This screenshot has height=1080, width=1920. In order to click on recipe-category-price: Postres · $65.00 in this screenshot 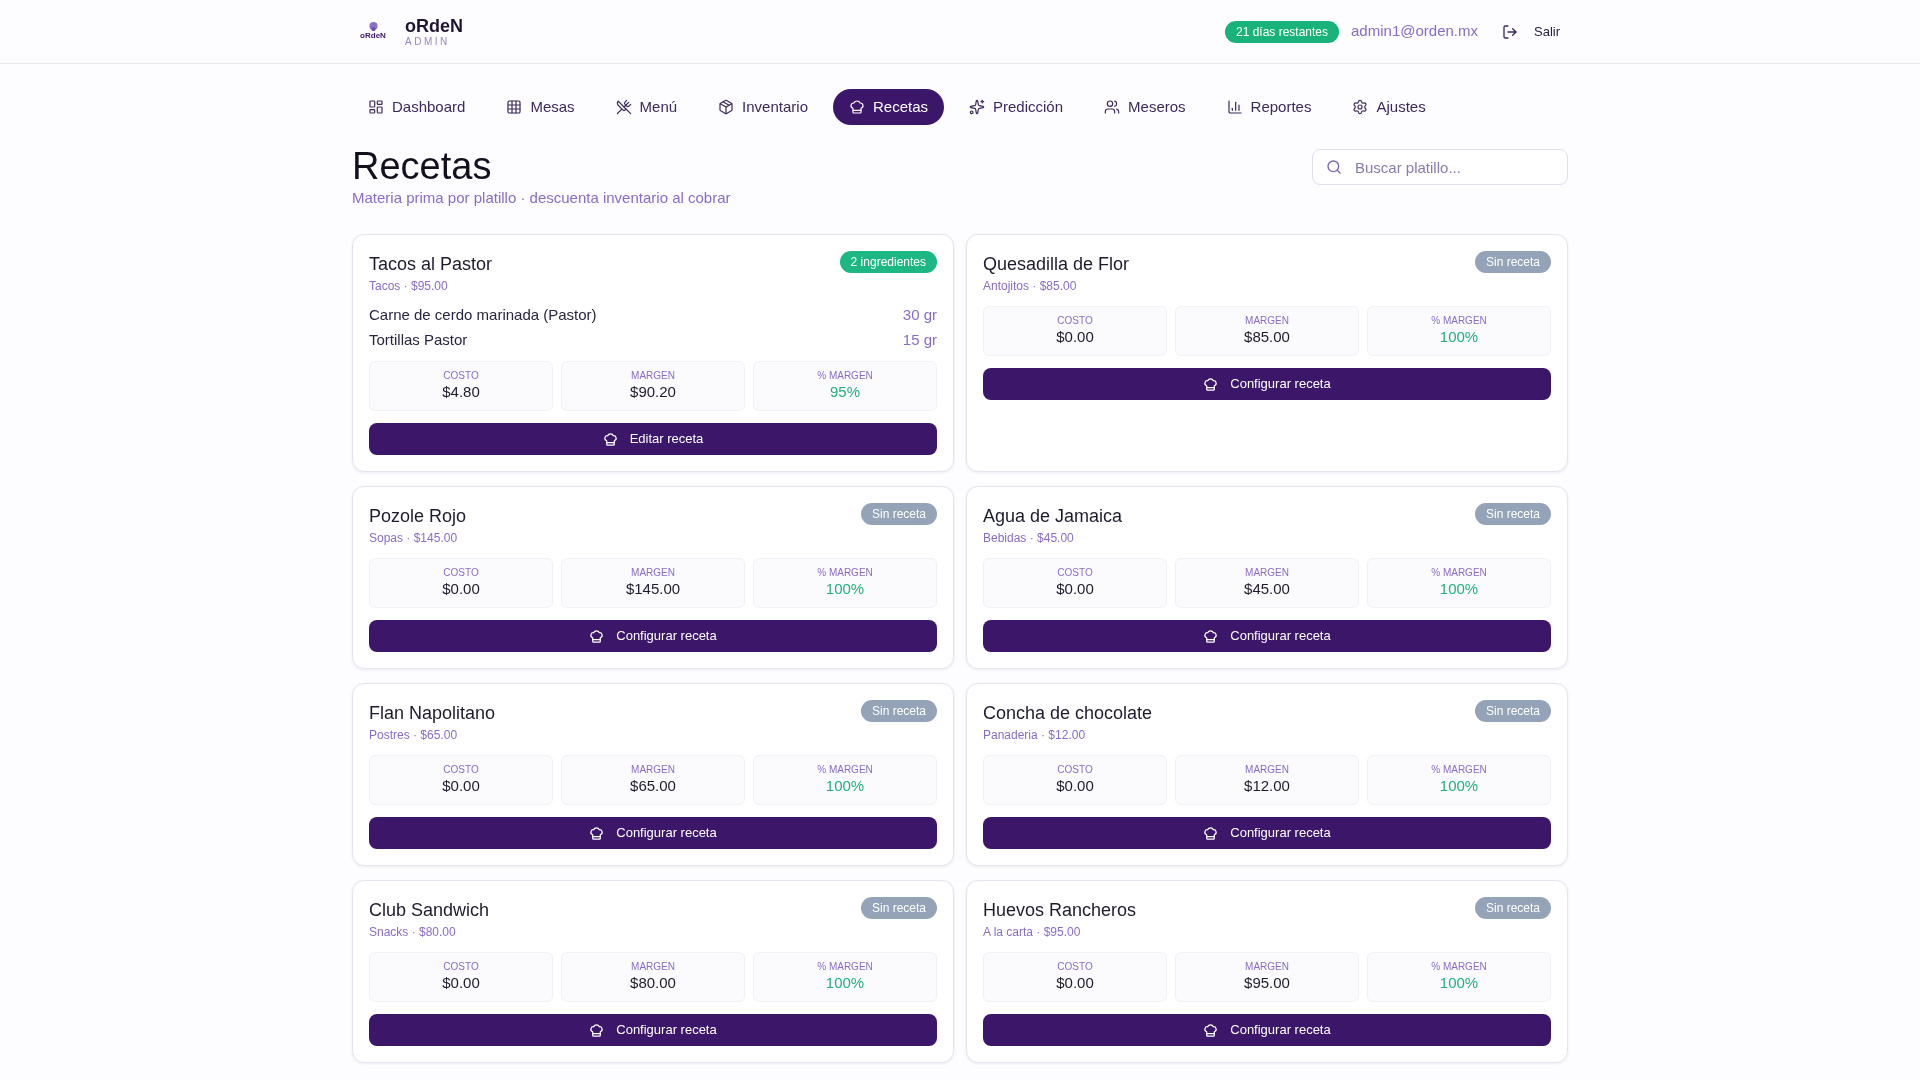, I will do `click(414, 735)`.